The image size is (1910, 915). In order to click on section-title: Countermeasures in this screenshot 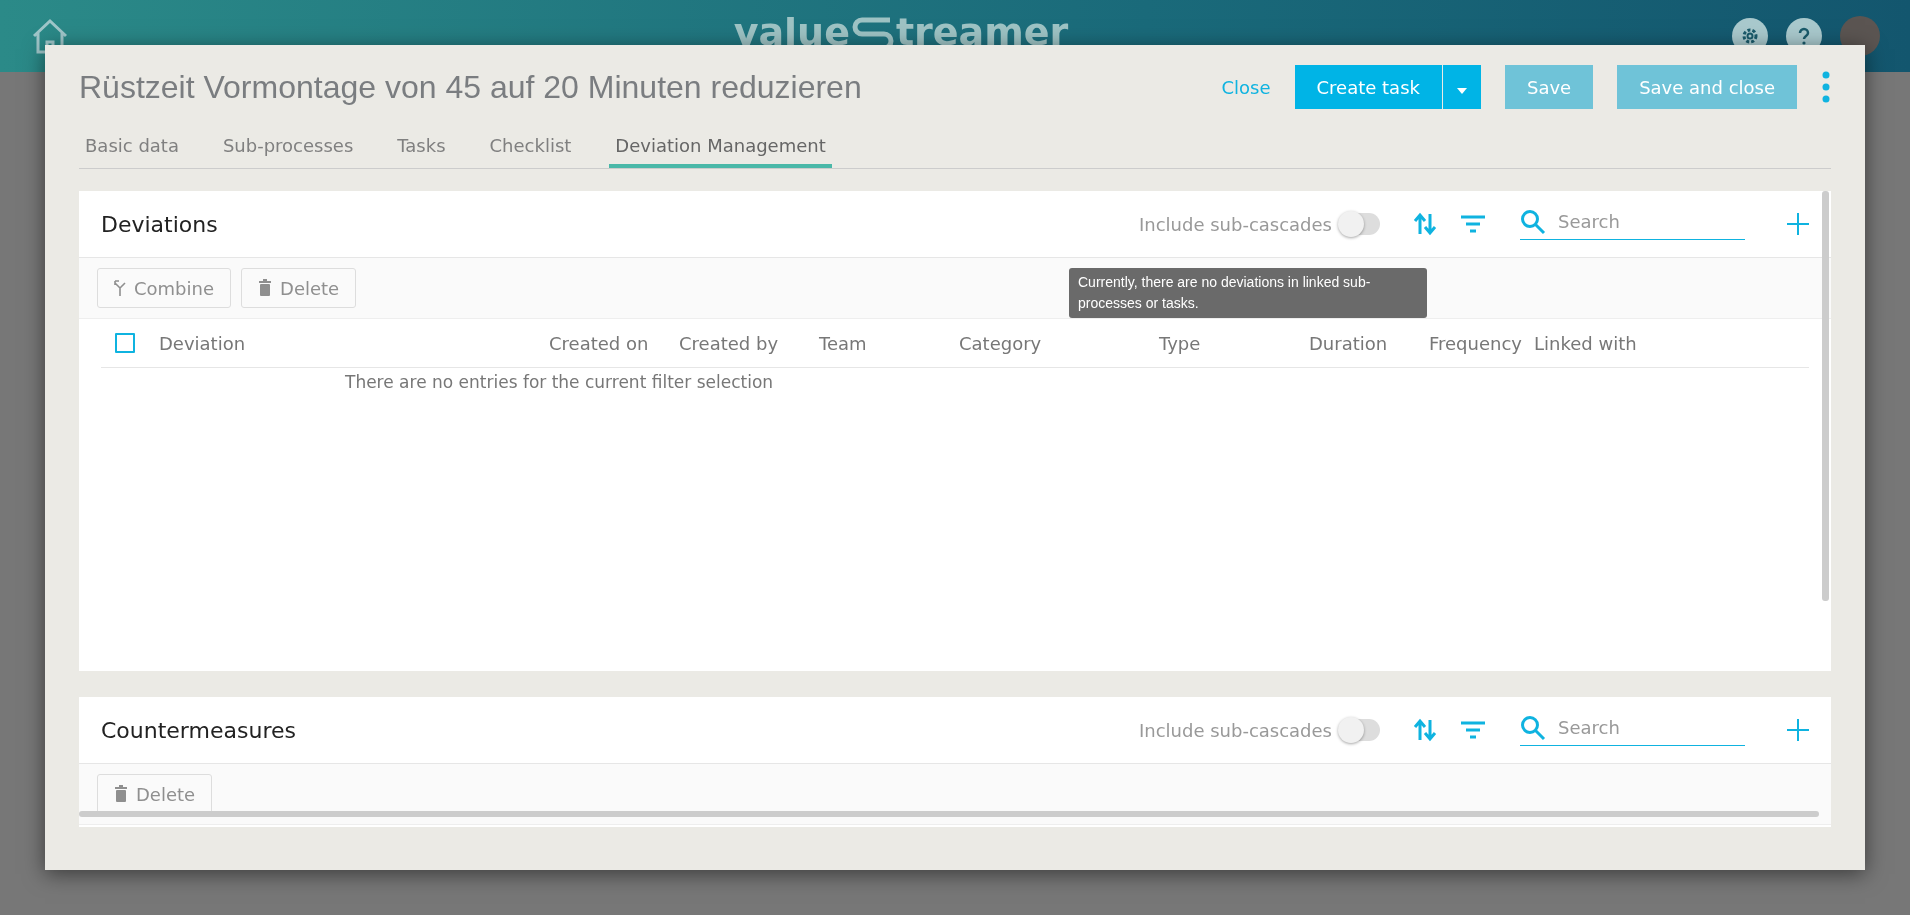, I will do `click(198, 730)`.